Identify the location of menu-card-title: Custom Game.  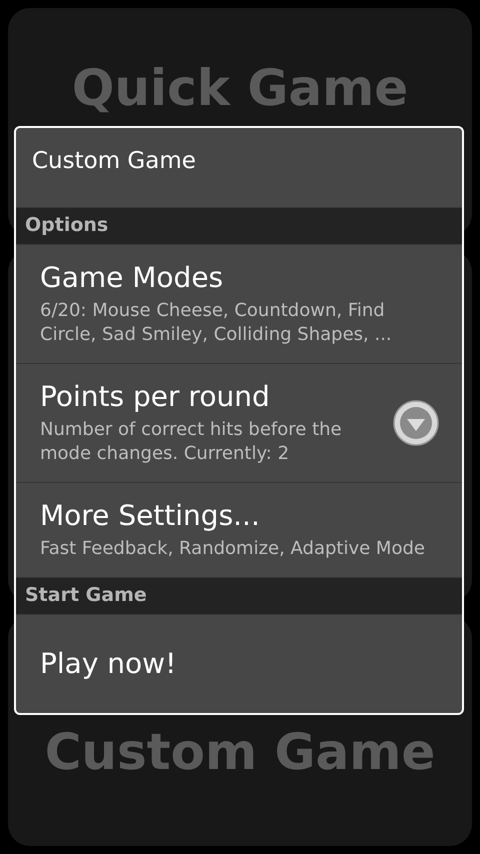
(240, 752).